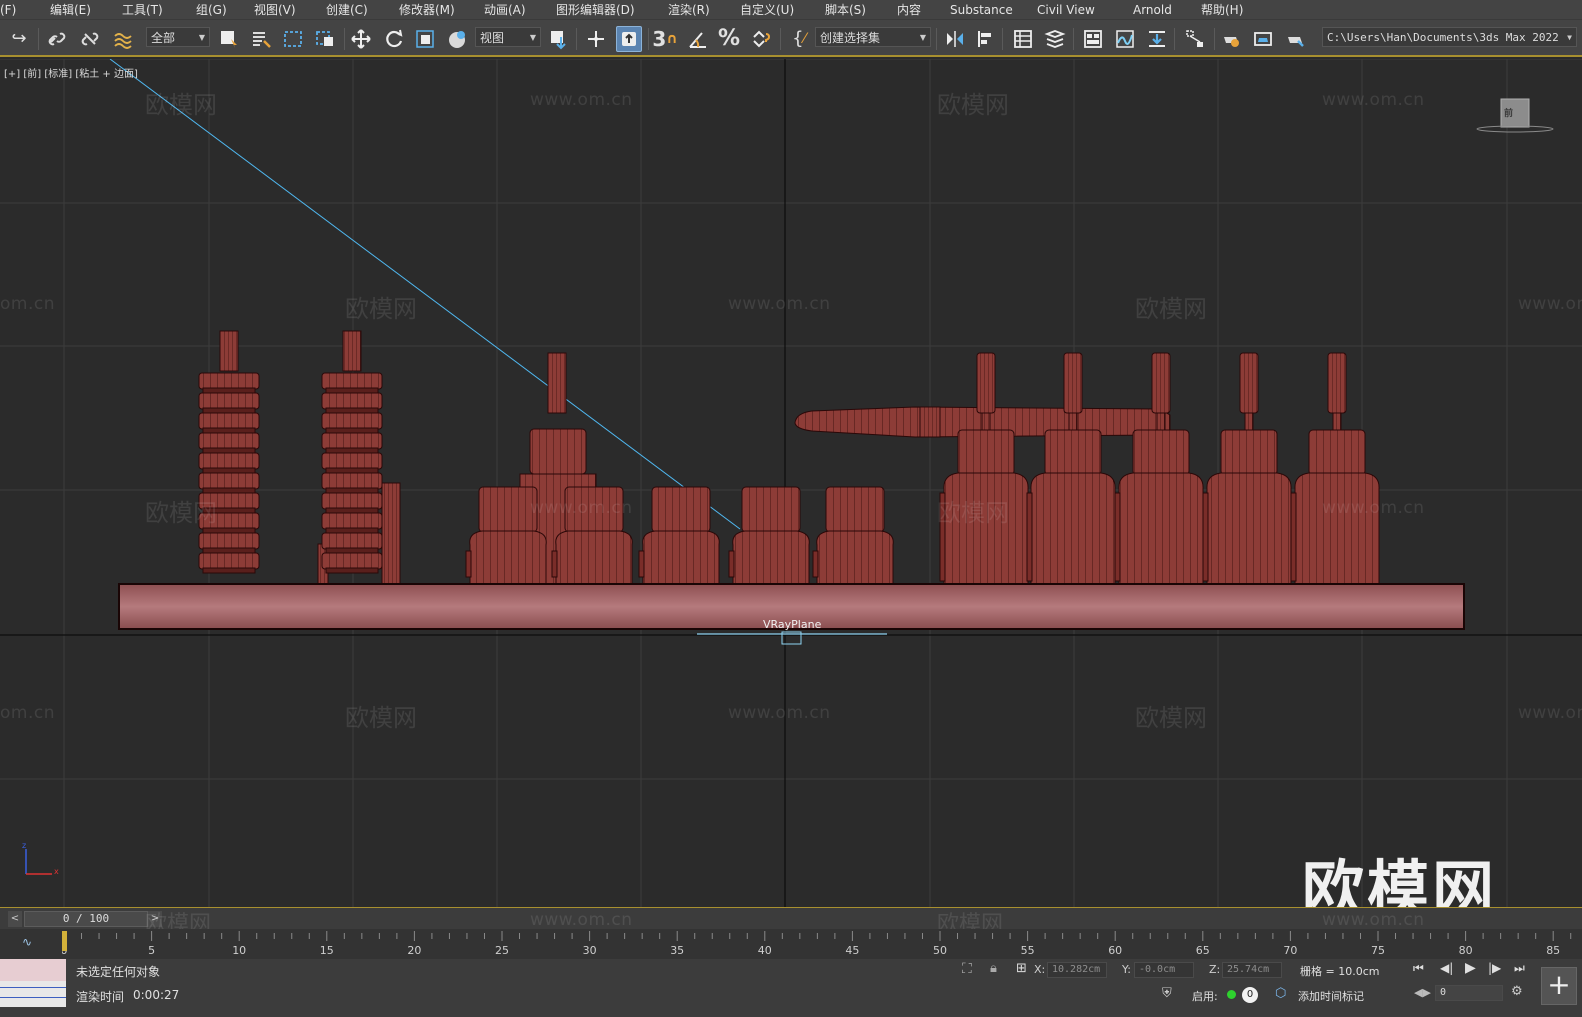  I want to click on menu-item: 视图(V), so click(282, 9).